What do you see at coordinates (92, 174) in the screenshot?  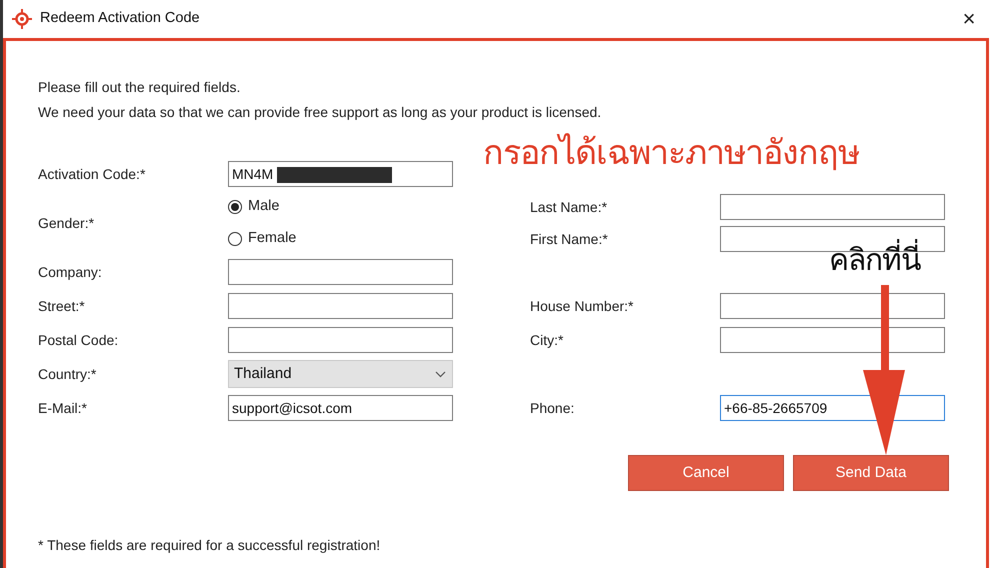 I see `field-label: Activation Code:*` at bounding box center [92, 174].